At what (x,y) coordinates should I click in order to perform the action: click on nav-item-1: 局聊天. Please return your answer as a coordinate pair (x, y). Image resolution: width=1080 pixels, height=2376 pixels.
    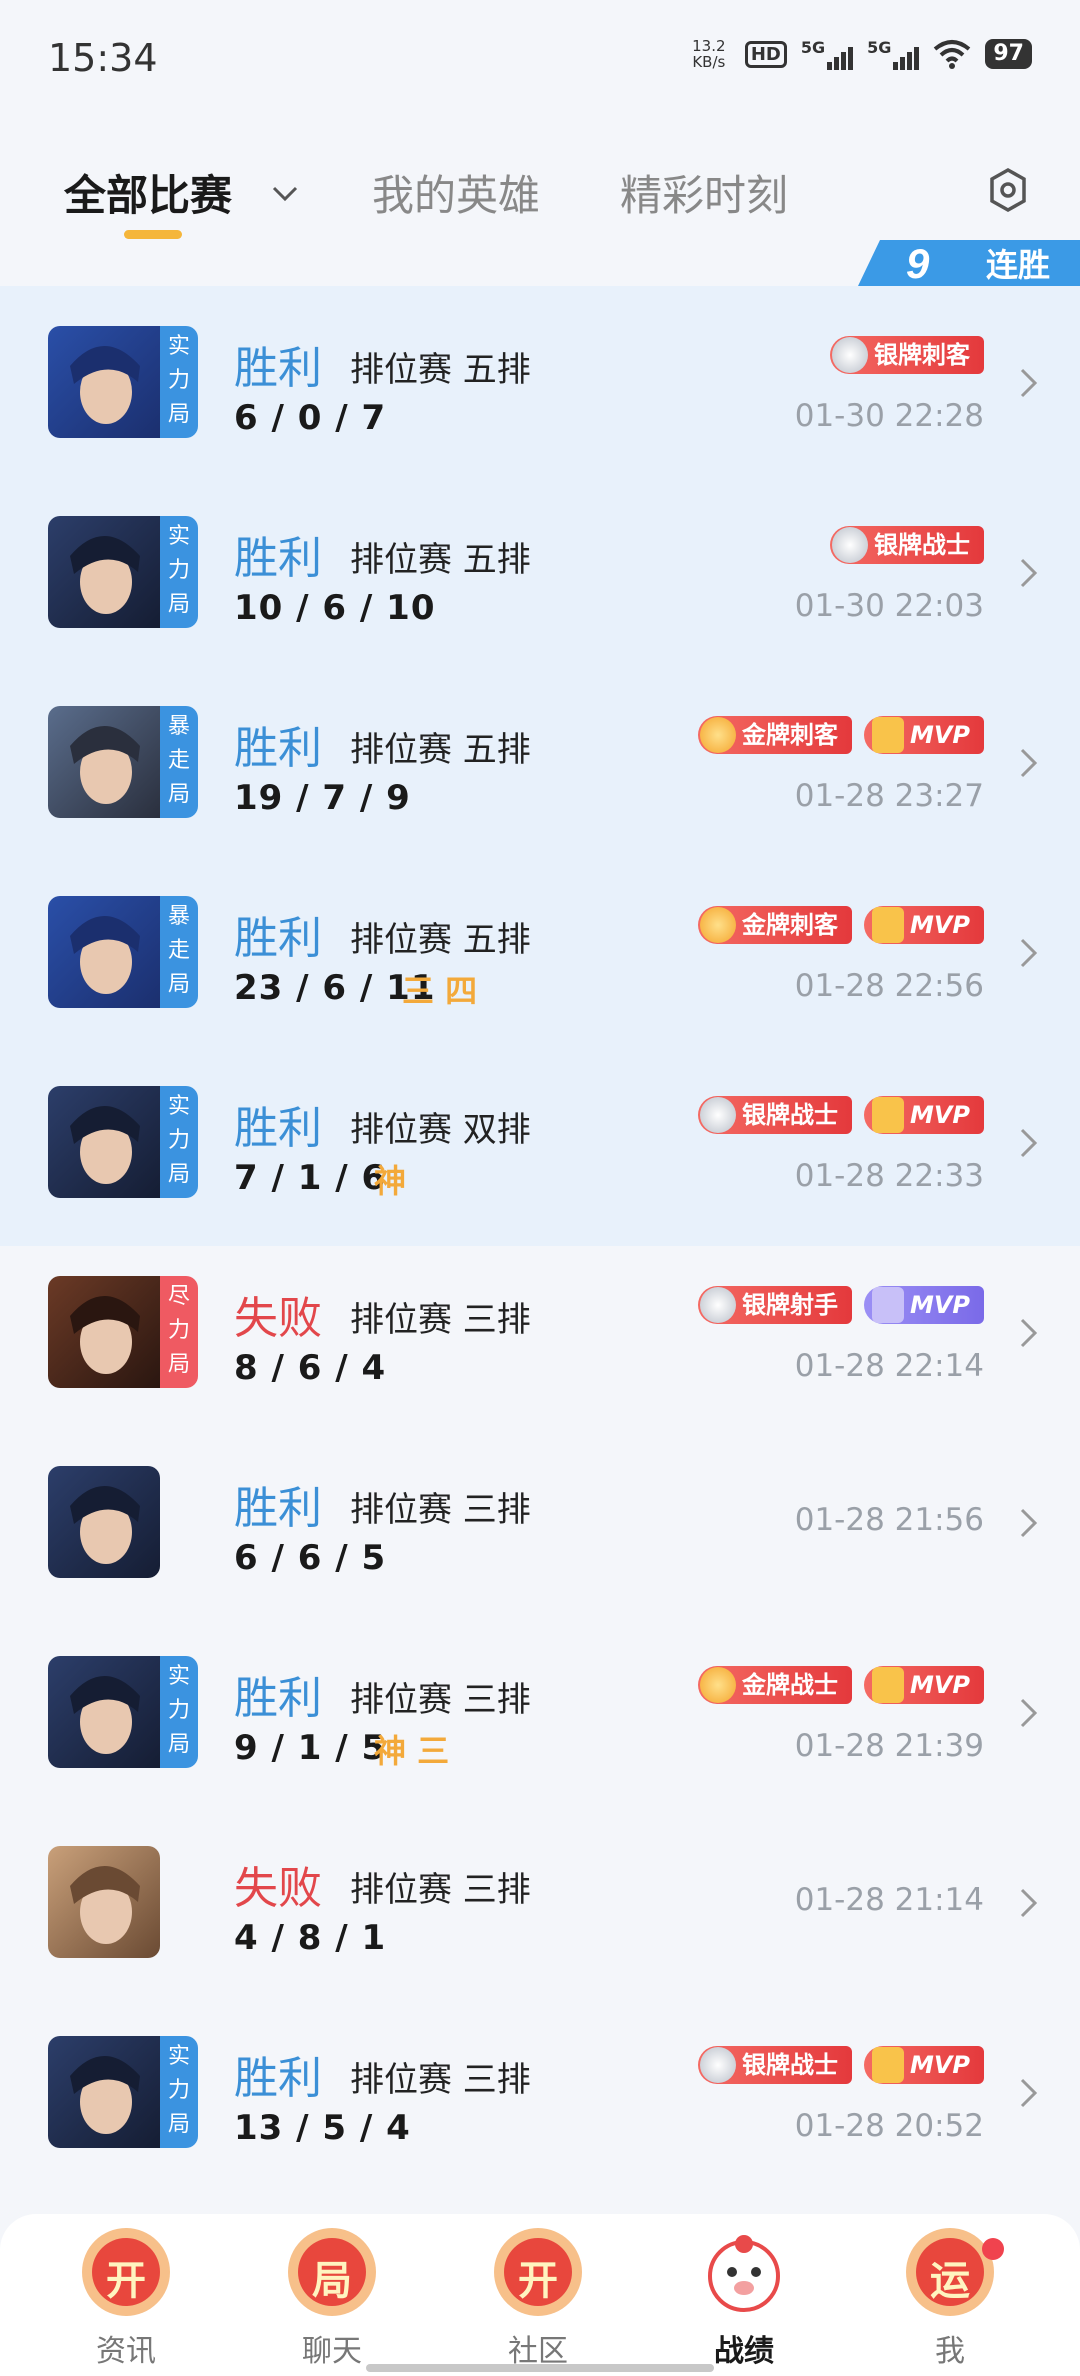
    Looking at the image, I should click on (332, 2297).